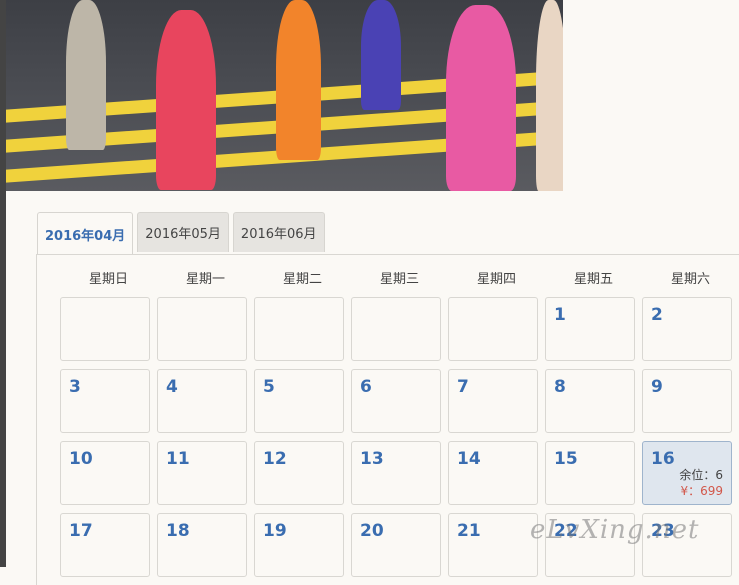 Image resolution: width=739 pixels, height=585 pixels. Describe the element at coordinates (615, 530) in the screenshot. I see `watermark: eLvXing.net` at that location.